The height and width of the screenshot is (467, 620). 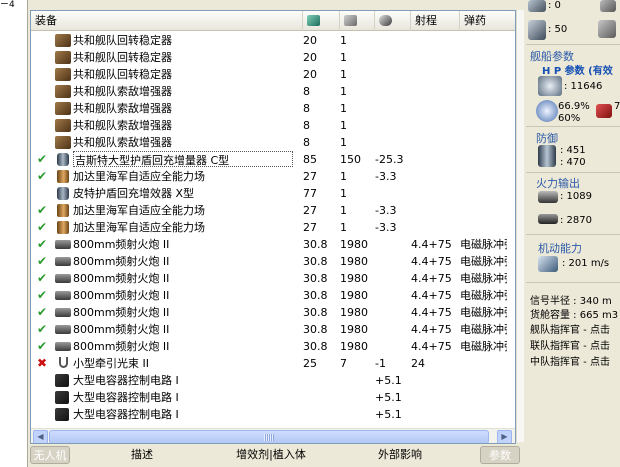 What do you see at coordinates (269, 436) in the screenshot?
I see `scrollbar-thumb` at bounding box center [269, 436].